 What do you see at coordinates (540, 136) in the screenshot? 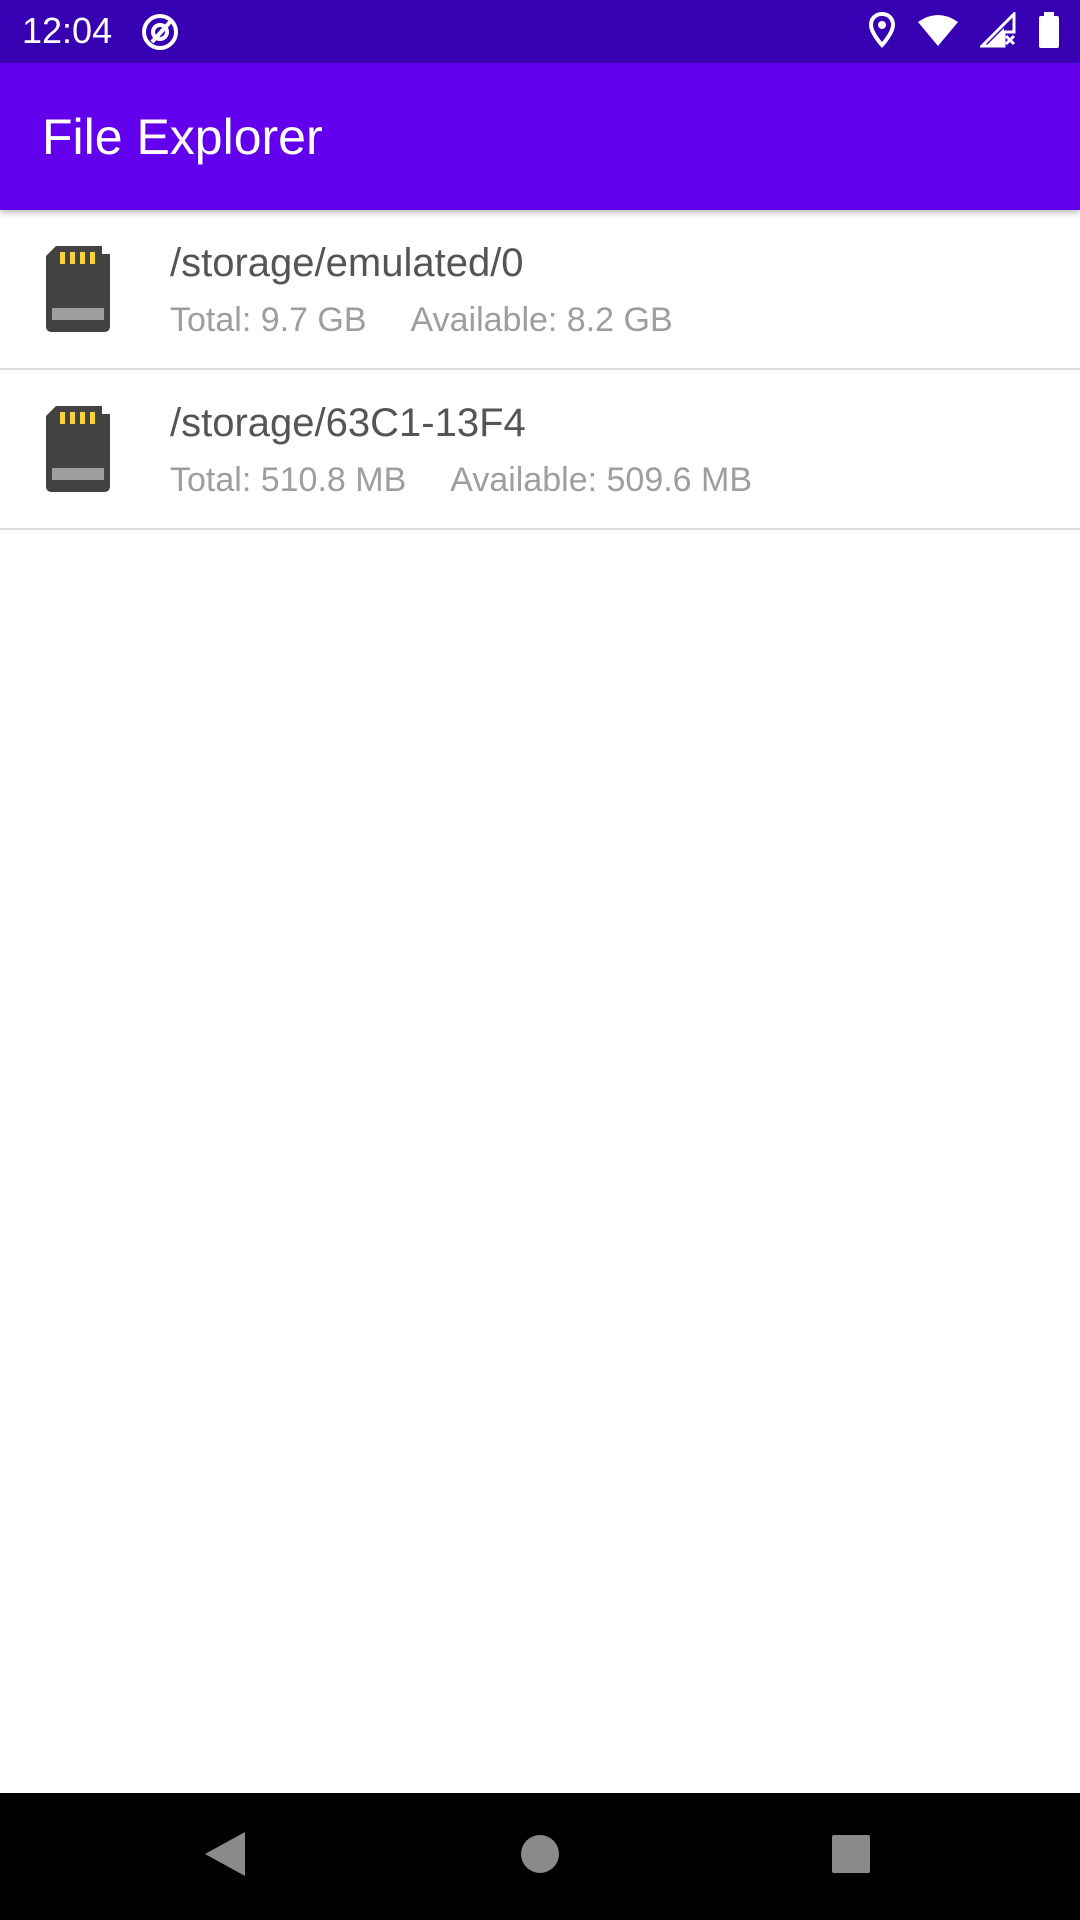
I see `app-bar: File Explorer` at bounding box center [540, 136].